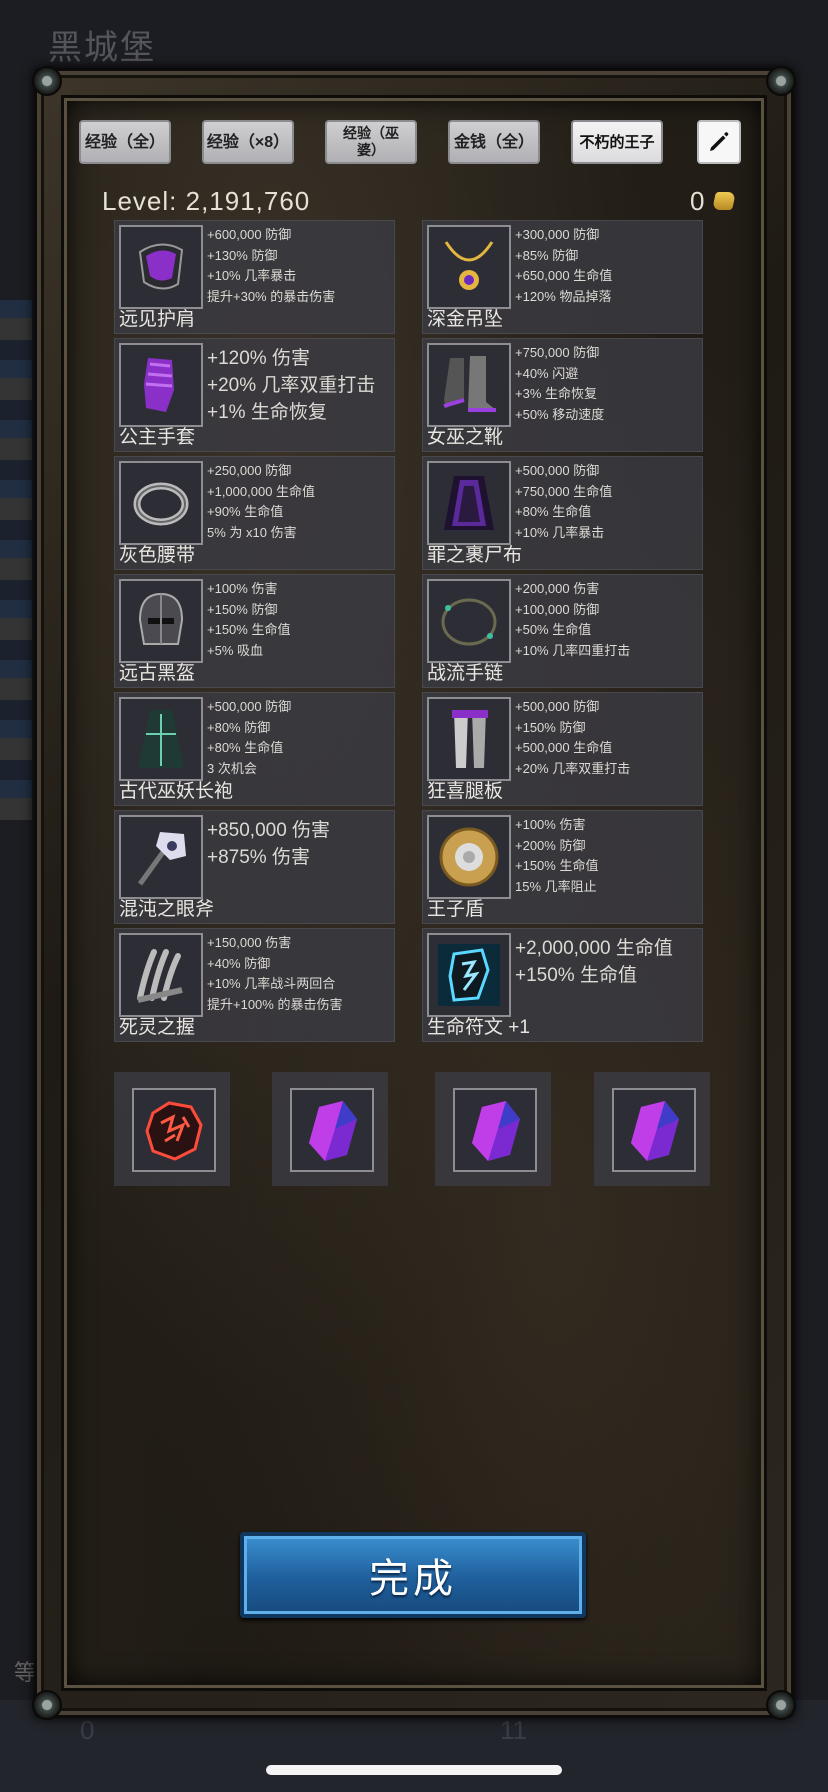  Describe the element at coordinates (16, 560) in the screenshot. I see `background-wall-decor` at that location.